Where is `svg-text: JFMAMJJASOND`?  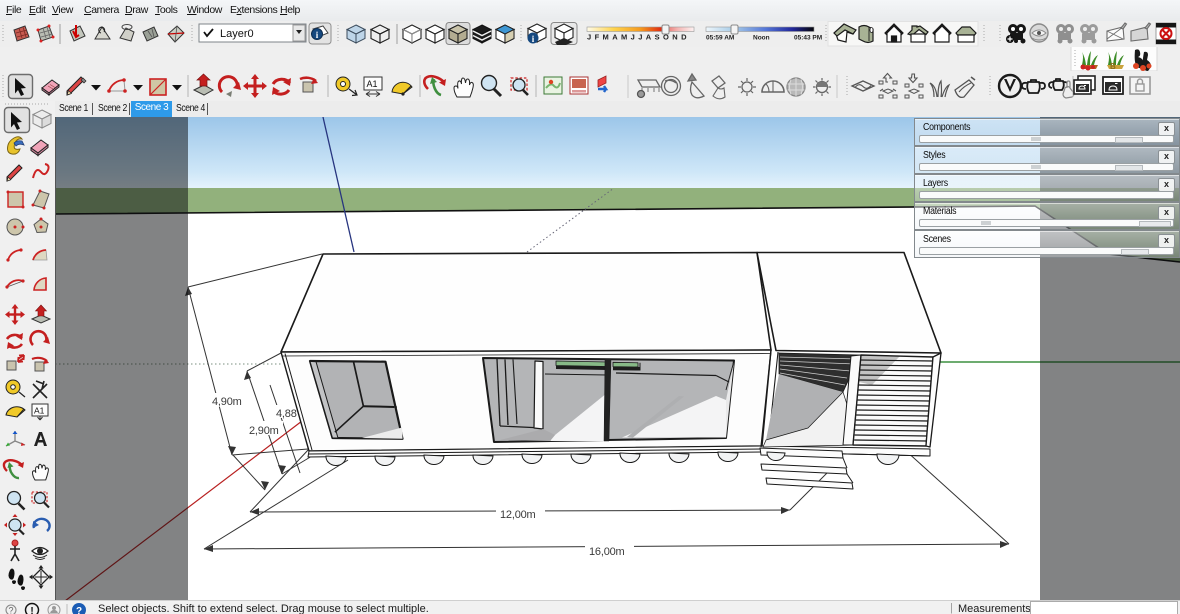
svg-text: JFMAMJJASOND is located at coordinates (638, 37).